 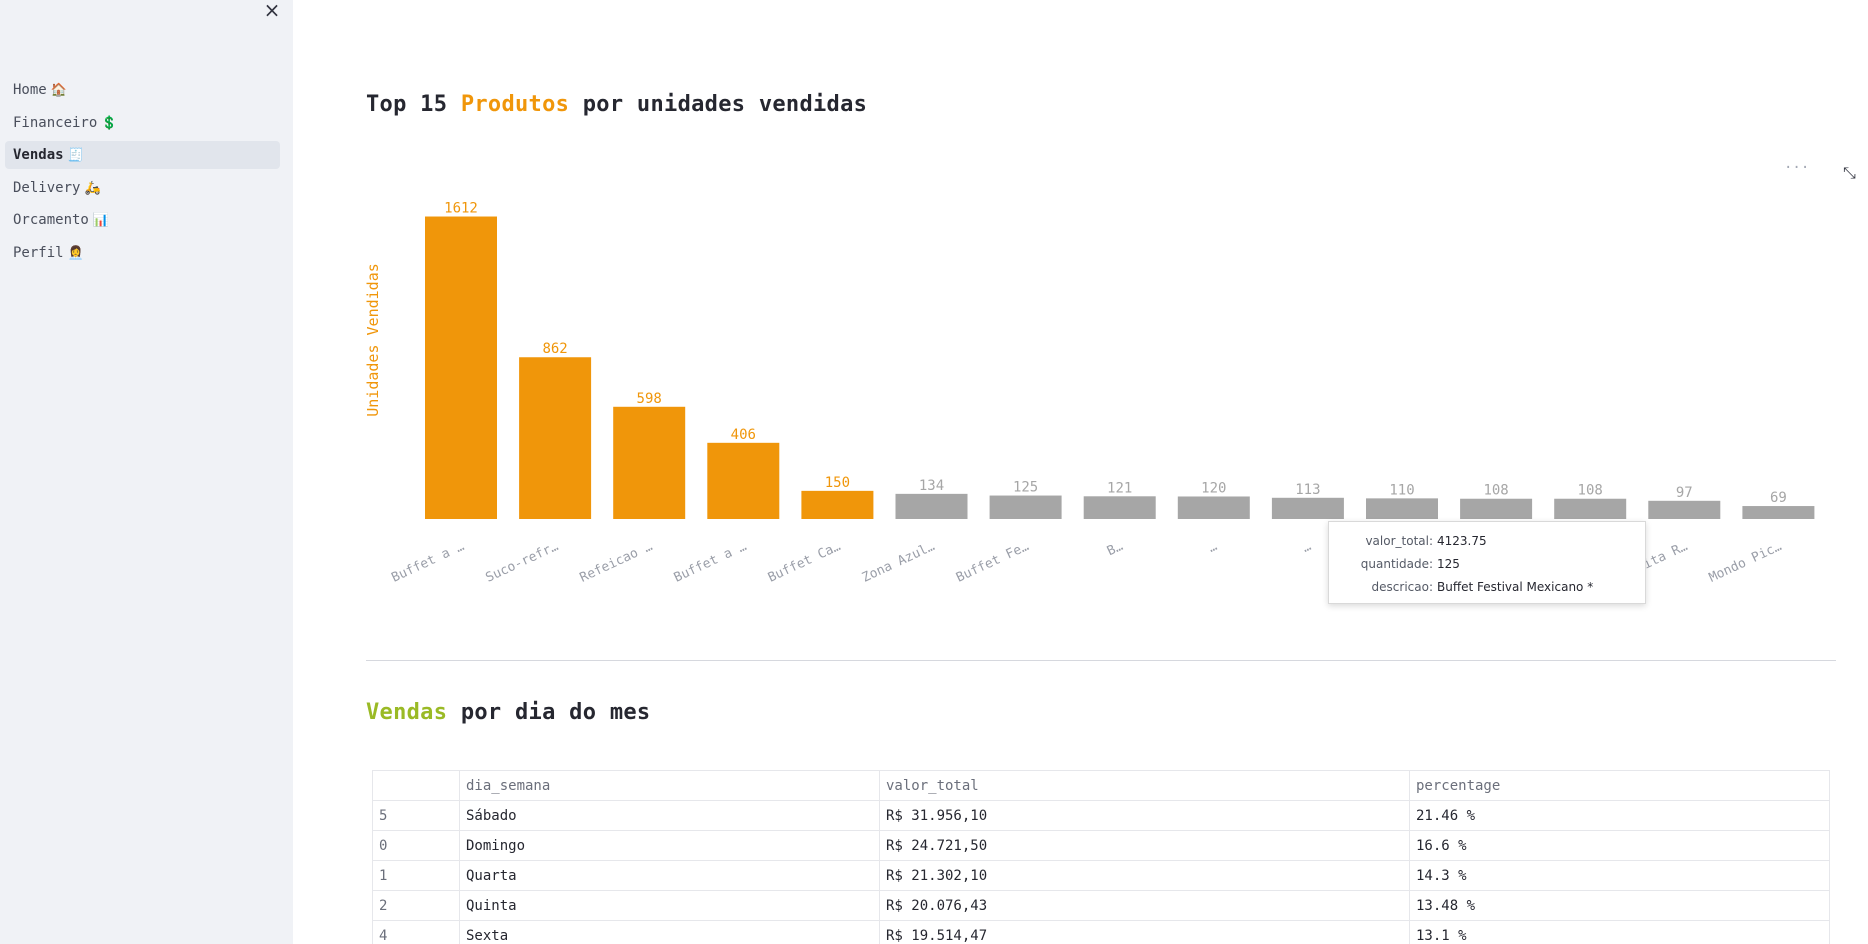 I want to click on column-header-valor-total: valor_total, so click(x=1144, y=785).